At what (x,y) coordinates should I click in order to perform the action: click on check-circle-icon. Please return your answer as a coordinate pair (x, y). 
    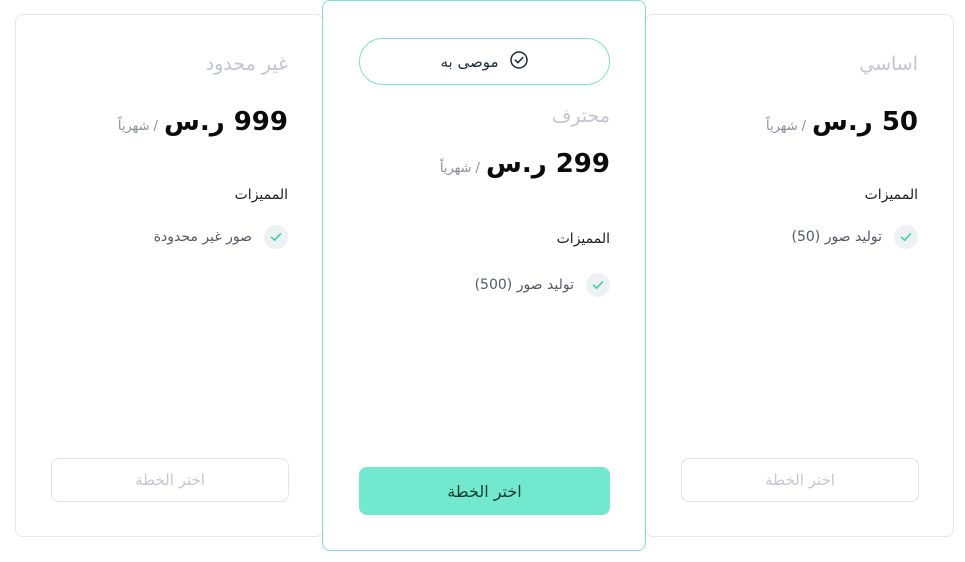
    Looking at the image, I should click on (519, 62).